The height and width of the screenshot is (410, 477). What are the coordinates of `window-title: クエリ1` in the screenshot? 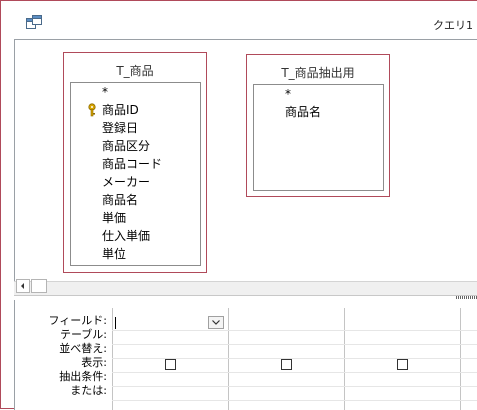 It's located at (453, 25).